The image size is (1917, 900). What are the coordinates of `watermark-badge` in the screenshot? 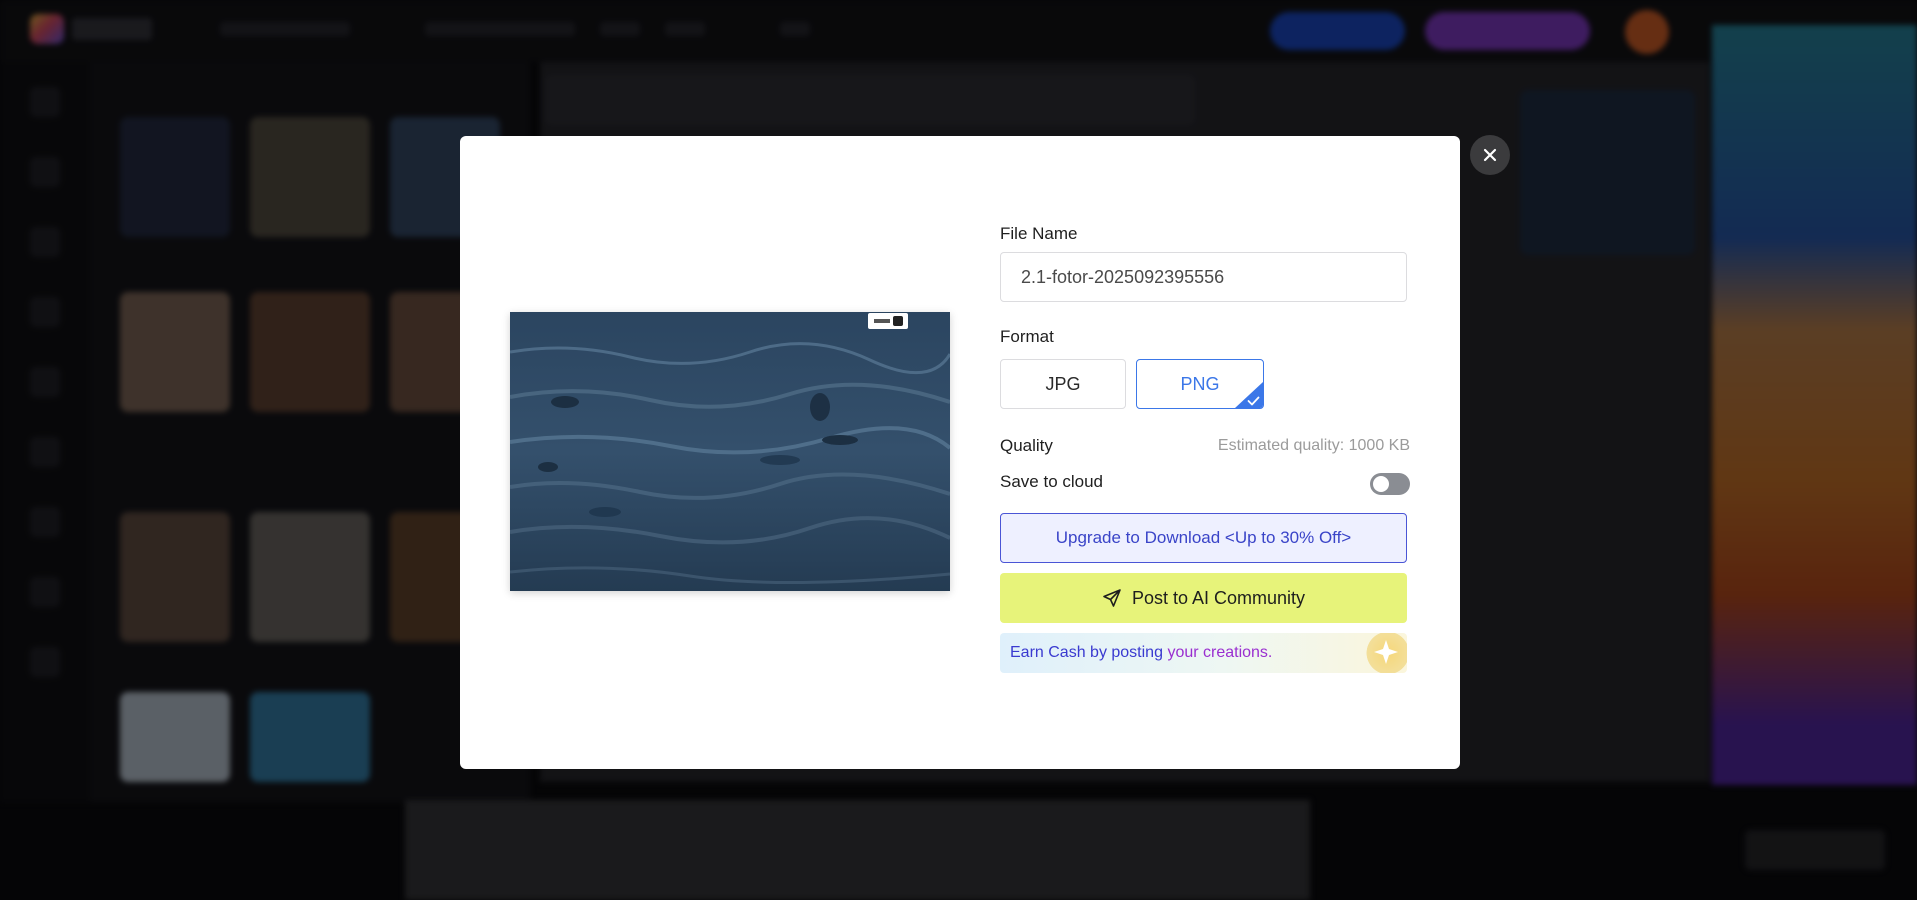 It's located at (888, 321).